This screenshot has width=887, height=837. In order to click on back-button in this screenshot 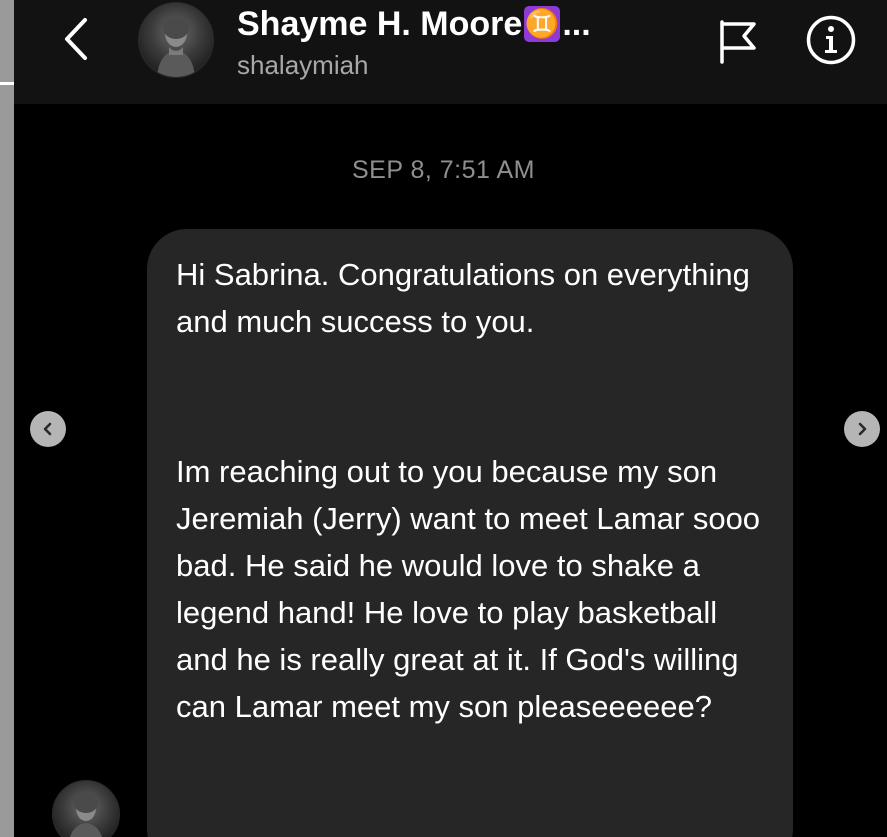, I will do `click(76, 39)`.